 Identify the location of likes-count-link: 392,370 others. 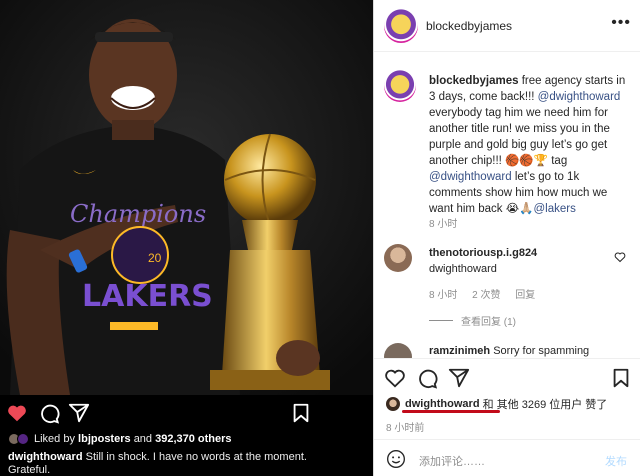
(193, 439).